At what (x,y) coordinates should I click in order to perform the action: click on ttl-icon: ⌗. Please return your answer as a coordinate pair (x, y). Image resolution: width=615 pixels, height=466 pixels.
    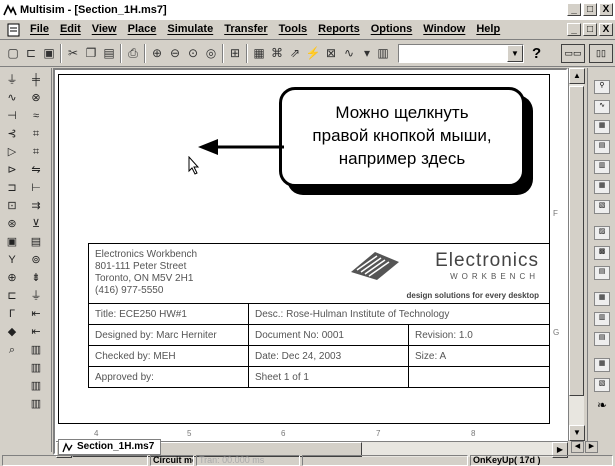
    Looking at the image, I should click on (36, 134).